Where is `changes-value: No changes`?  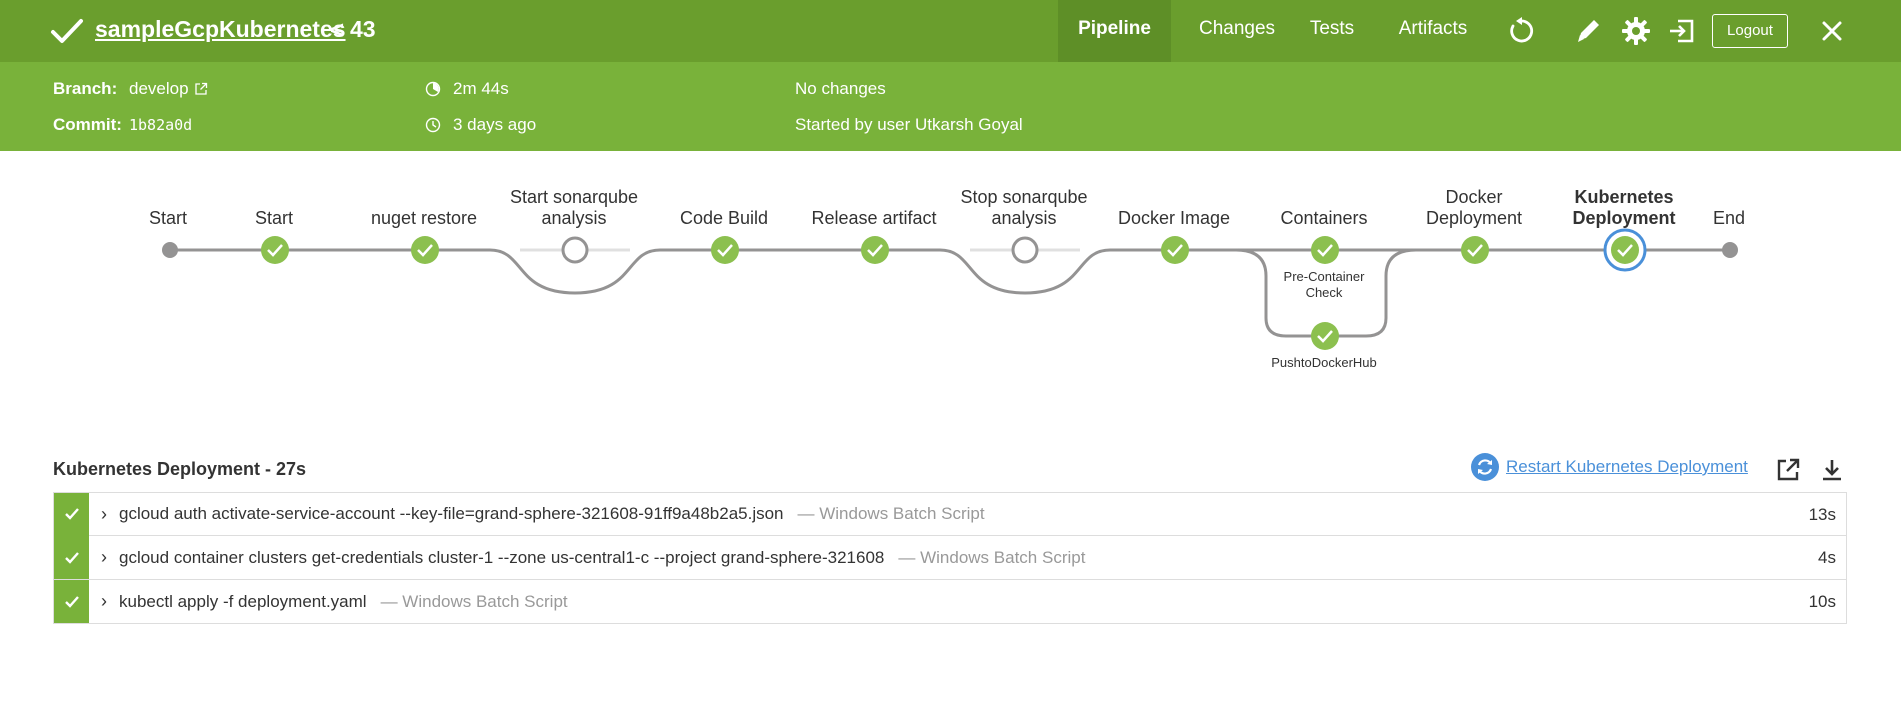
changes-value: No changes is located at coordinates (840, 88).